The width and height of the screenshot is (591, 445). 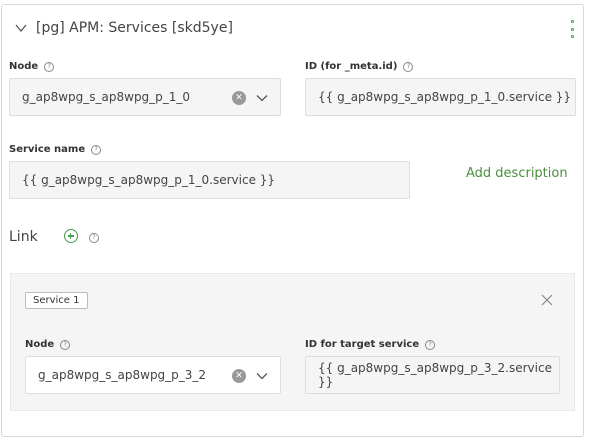 I want to click on link-label: Link, so click(x=23, y=237).